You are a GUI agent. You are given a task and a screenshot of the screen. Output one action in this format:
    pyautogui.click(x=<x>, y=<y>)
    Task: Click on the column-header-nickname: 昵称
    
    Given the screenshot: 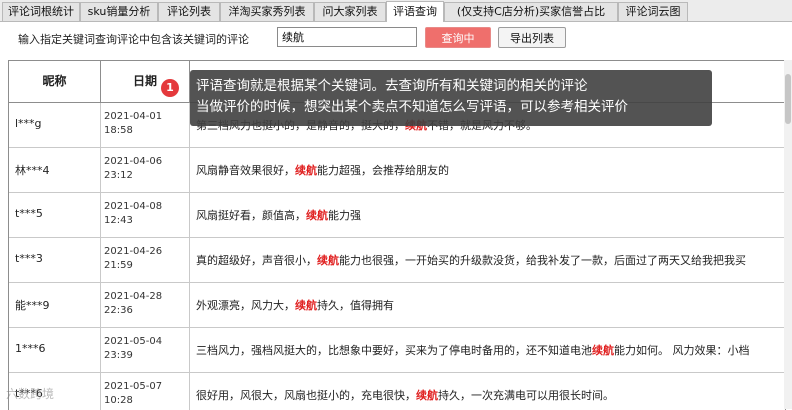 What is the action you would take?
    pyautogui.click(x=55, y=81)
    